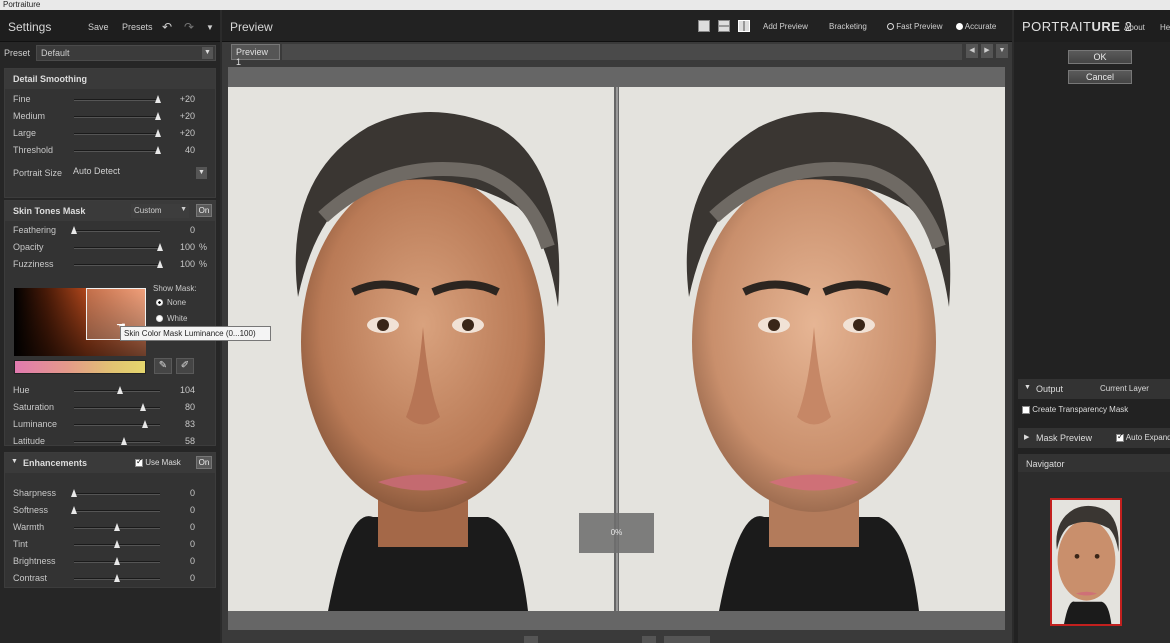 The image size is (1170, 643). I want to click on fast-preview-radio: Fast Preview, so click(914, 26).